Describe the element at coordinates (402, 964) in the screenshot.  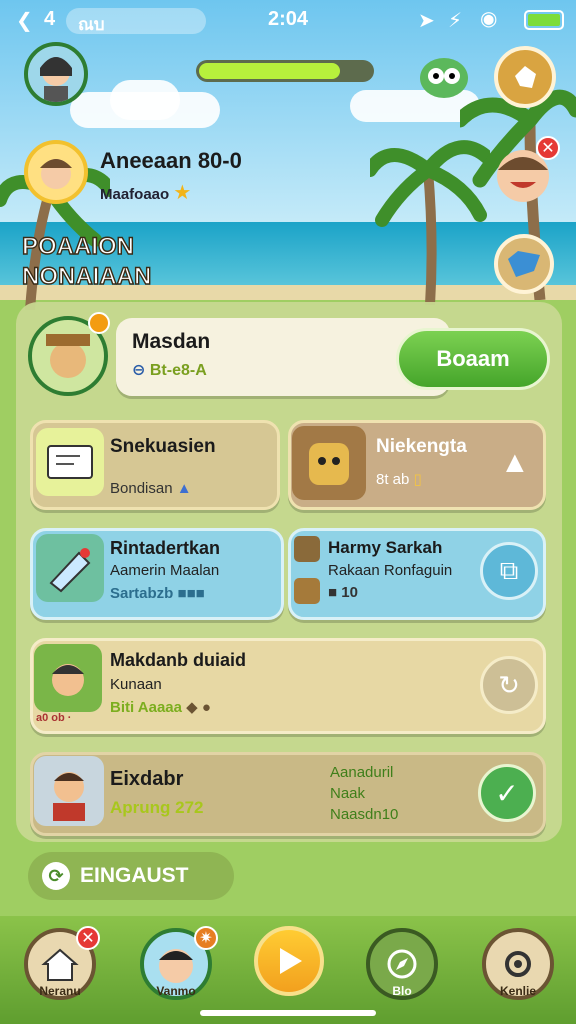
I see `compass-icon` at that location.